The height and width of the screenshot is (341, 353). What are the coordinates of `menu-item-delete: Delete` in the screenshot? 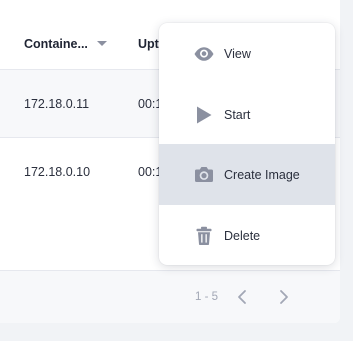 It's located at (247, 235).